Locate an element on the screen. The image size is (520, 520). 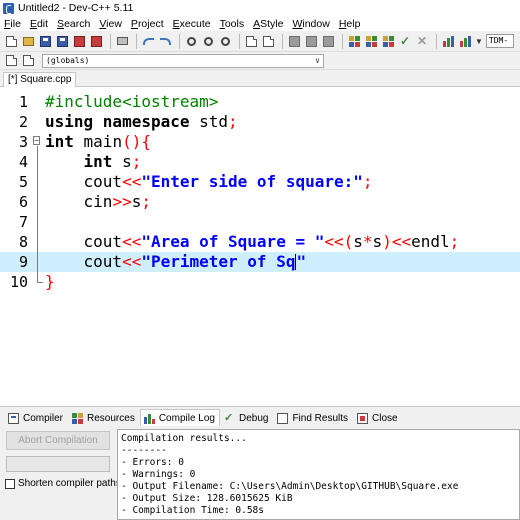
file-tab-square: [*] Square.cpp is located at coordinates (40, 79).